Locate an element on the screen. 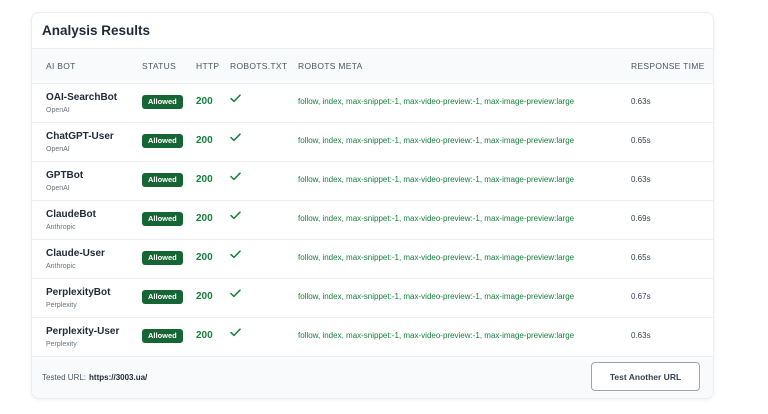 The width and height of the screenshot is (768, 414). bot-cell: GPTBot OpenAI is located at coordinates (87, 181).